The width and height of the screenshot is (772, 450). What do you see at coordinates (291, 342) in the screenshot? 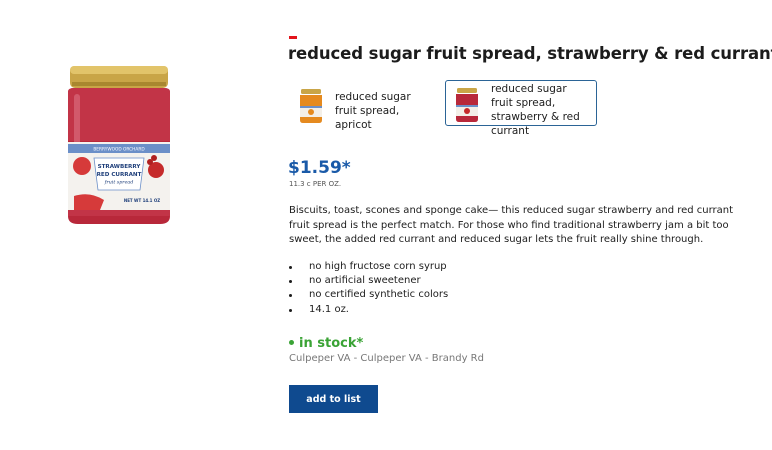
I see `stock-dot-icon` at bounding box center [291, 342].